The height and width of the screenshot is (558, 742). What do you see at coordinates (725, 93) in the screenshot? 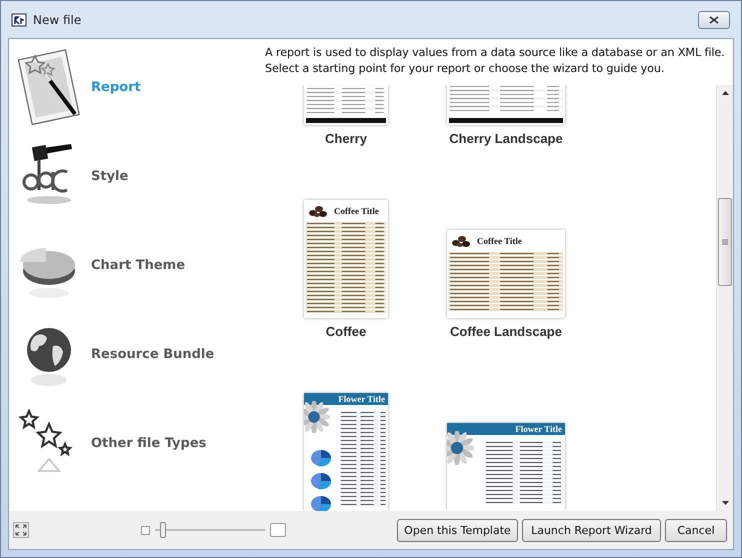
I see `scroll-up-icon` at bounding box center [725, 93].